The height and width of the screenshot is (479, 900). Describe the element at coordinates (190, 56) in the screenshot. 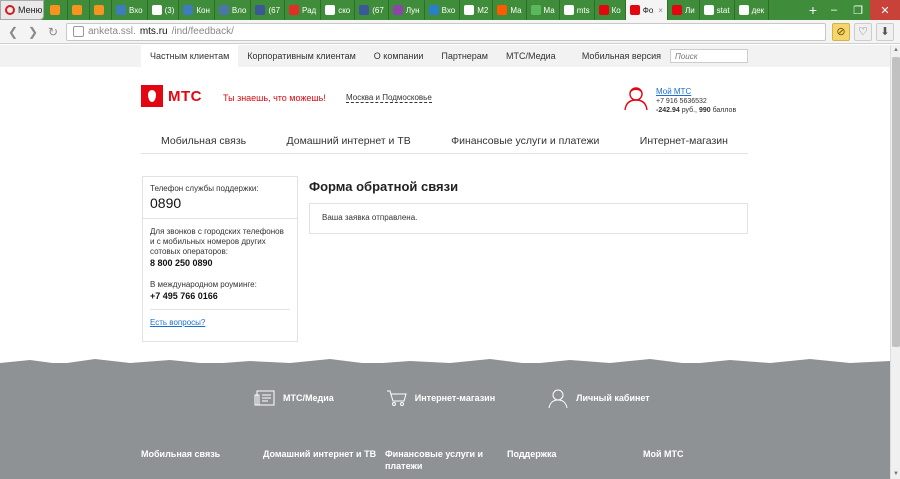

I see `topnav-private-clients: Частным клиентам` at that location.